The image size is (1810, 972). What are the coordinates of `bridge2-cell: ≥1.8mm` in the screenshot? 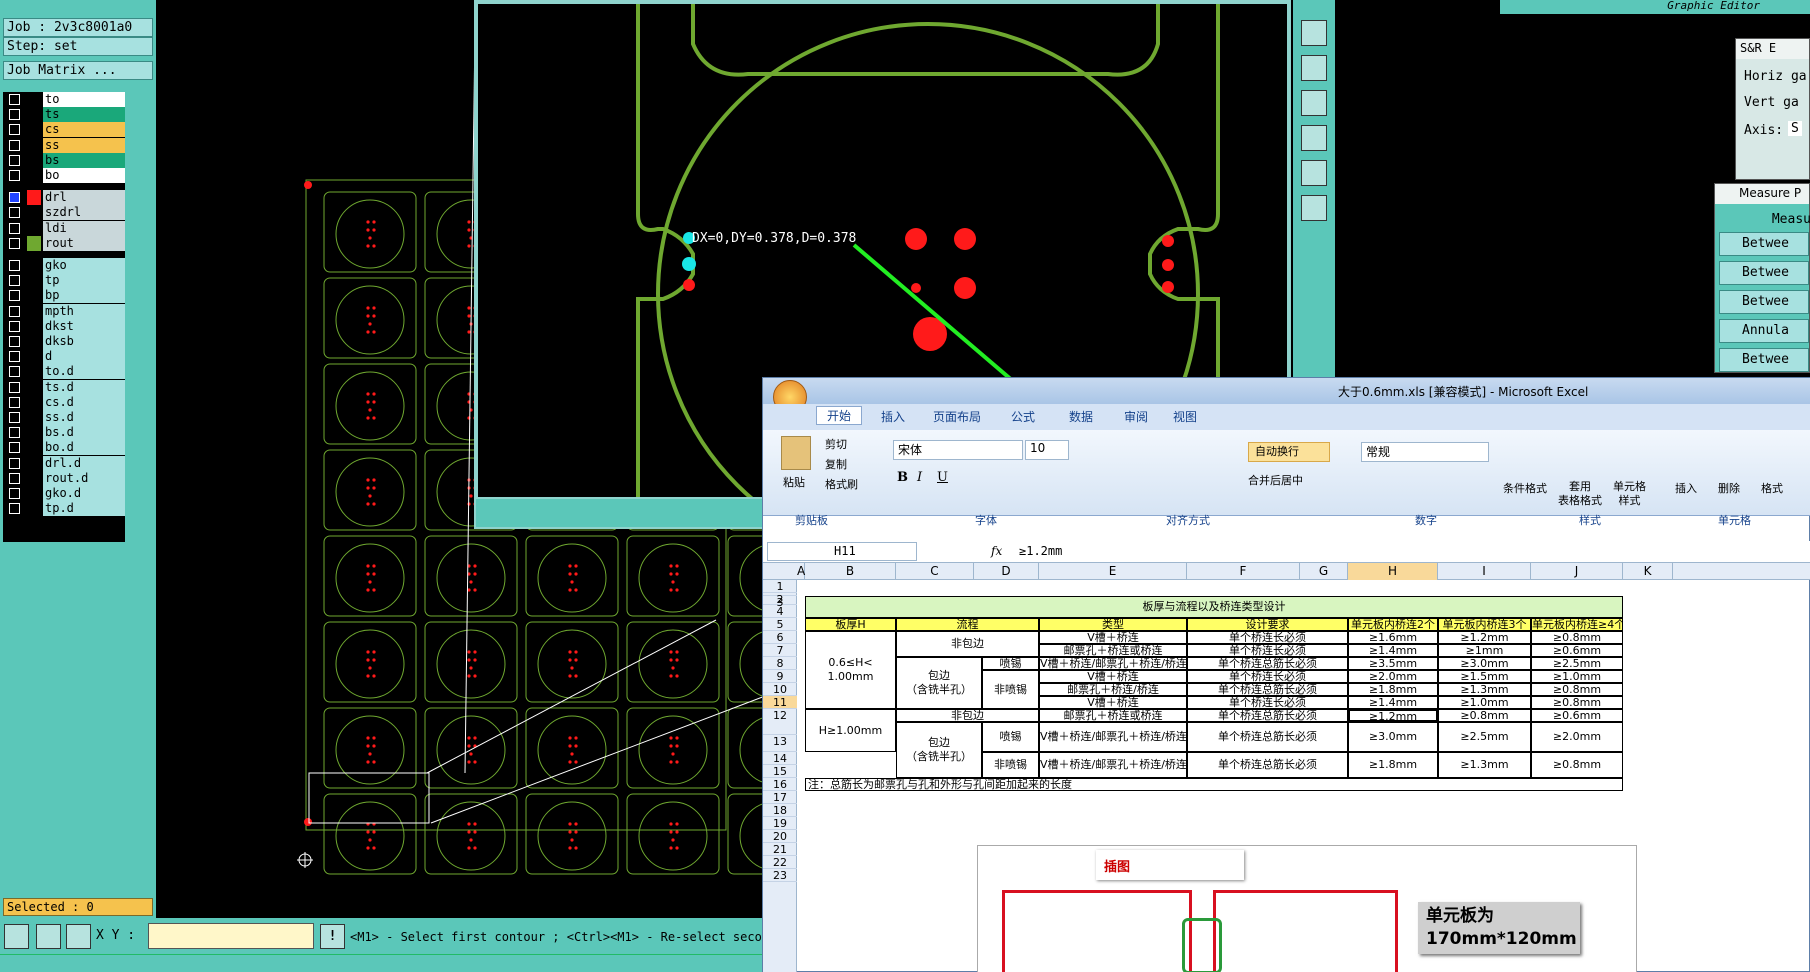 It's located at (1393, 689).